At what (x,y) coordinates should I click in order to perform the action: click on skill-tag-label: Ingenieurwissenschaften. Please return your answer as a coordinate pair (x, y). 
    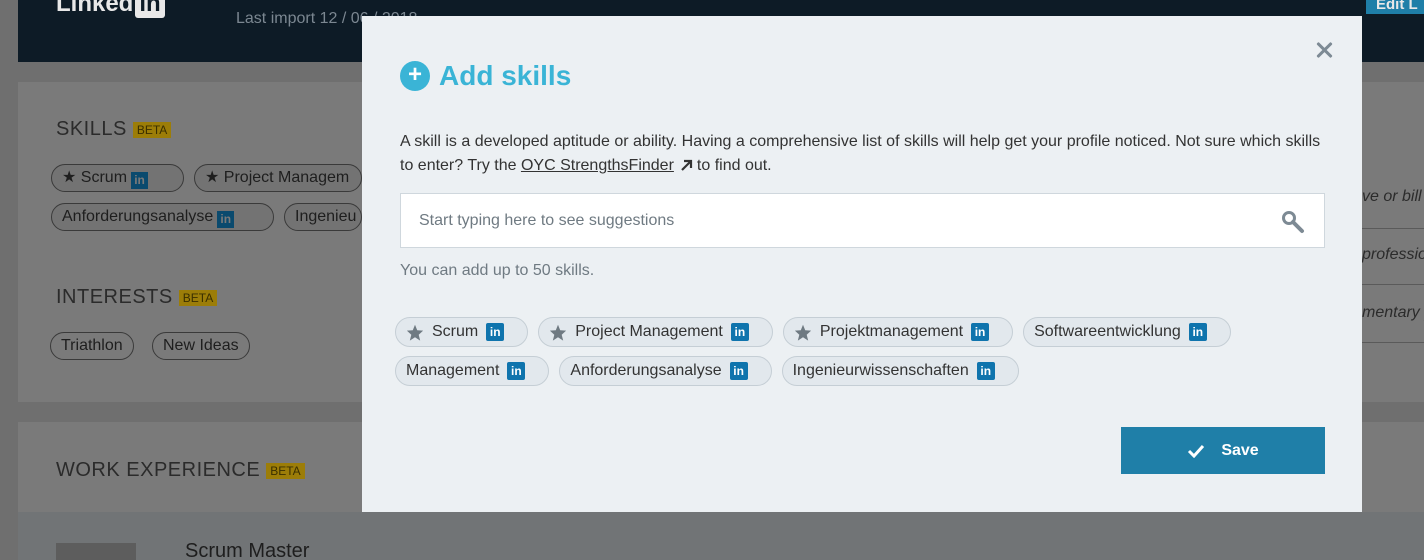
    Looking at the image, I should click on (880, 370).